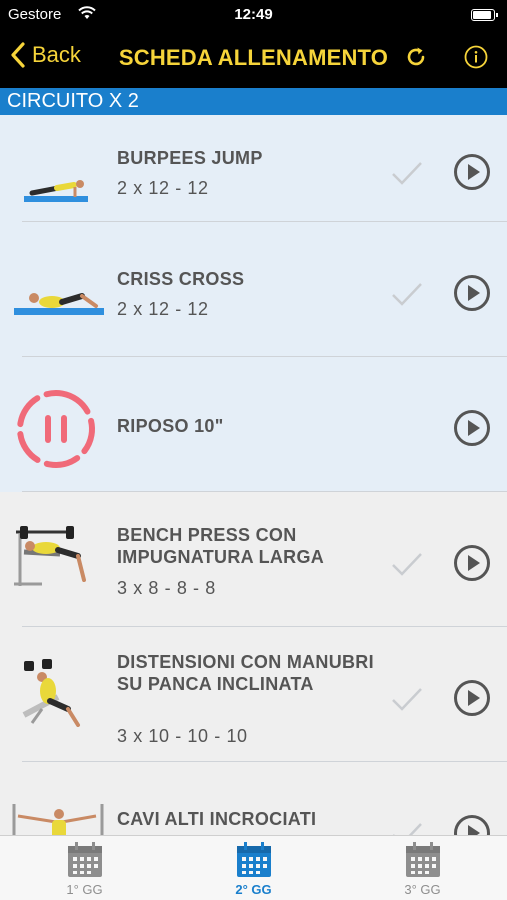  I want to click on navigation-bar: Back SCHEDA ALLENAMENTO, so click(253, 59).